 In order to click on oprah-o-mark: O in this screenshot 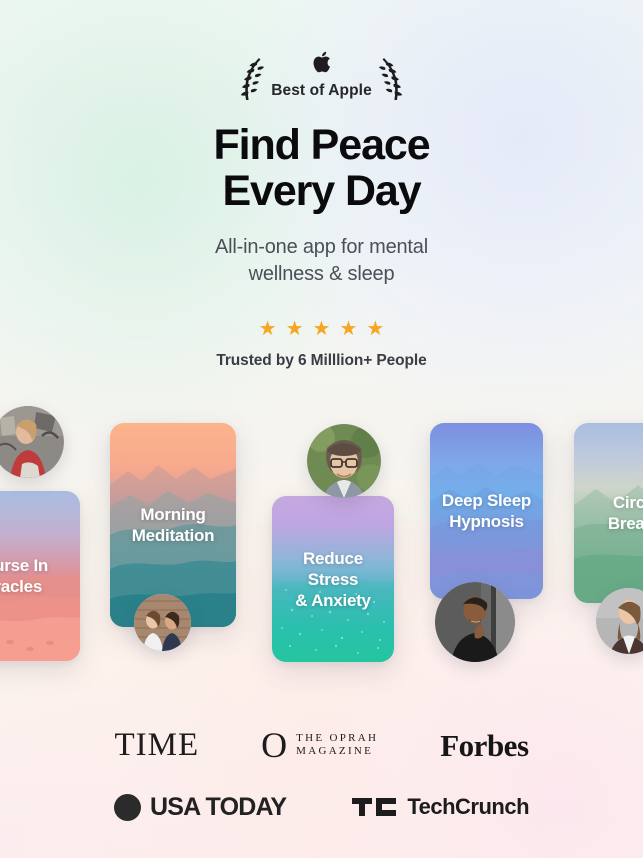, I will do `click(274, 745)`.